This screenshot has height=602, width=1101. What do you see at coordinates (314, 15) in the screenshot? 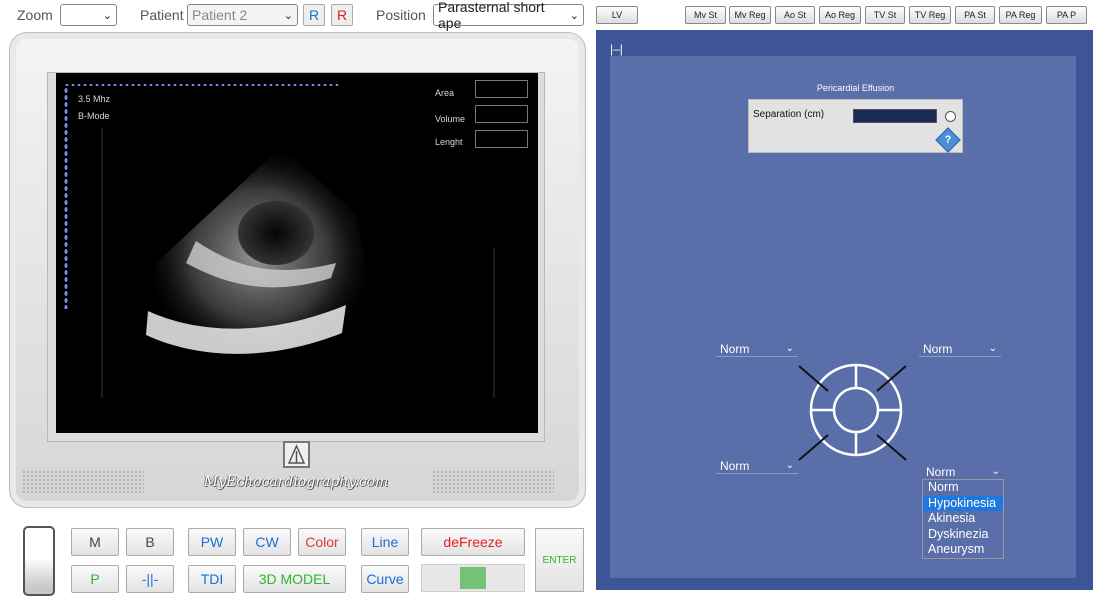
I see `reset-blue-button: R` at bounding box center [314, 15].